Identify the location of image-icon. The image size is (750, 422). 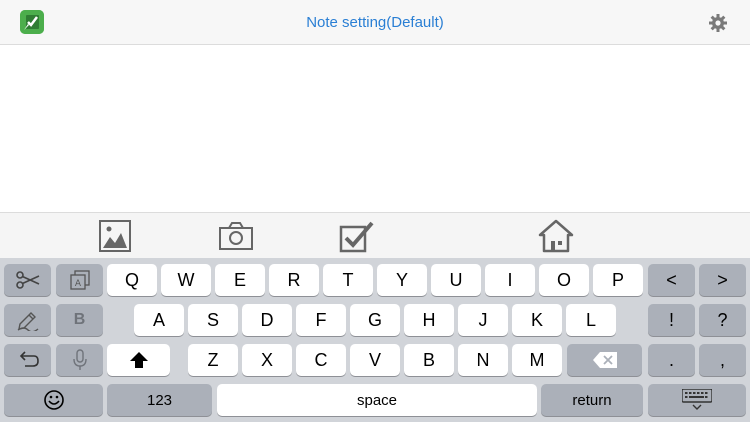
(115, 236).